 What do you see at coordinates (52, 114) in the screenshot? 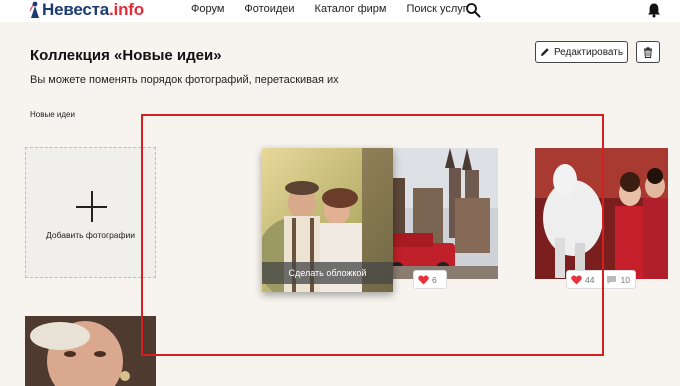
I see `section-label: Новые идеи` at bounding box center [52, 114].